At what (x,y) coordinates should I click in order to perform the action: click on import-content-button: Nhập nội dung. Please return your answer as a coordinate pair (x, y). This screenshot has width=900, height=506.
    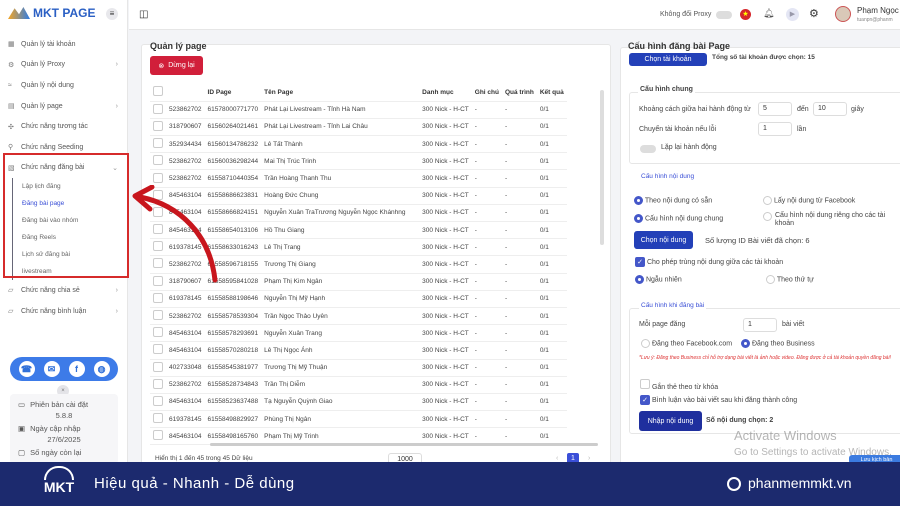
    Looking at the image, I should click on (670, 421).